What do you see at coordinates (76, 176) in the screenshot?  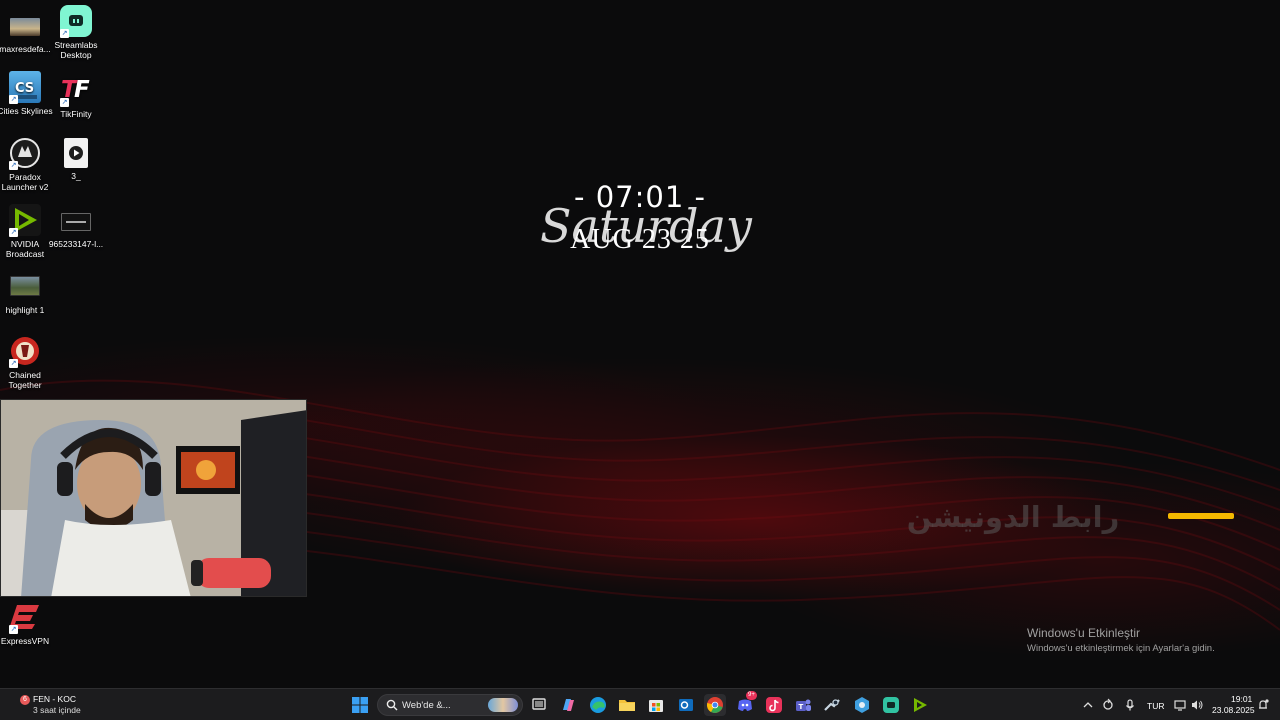 I see `desktop-icon-label: 3_` at bounding box center [76, 176].